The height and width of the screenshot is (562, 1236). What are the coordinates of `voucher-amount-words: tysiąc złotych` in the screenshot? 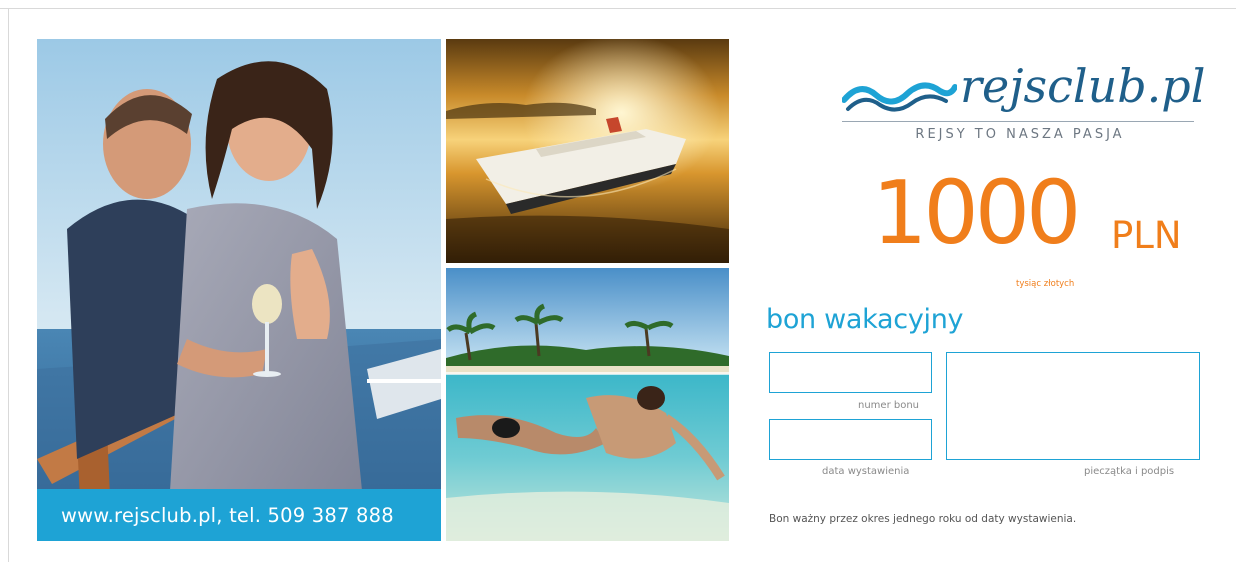 It's located at (1045, 284).